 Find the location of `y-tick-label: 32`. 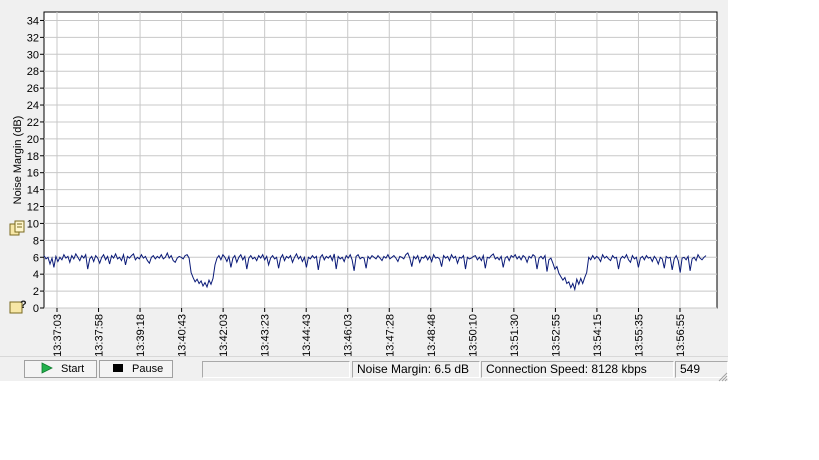

y-tick-label: 32 is located at coordinates (33, 38).